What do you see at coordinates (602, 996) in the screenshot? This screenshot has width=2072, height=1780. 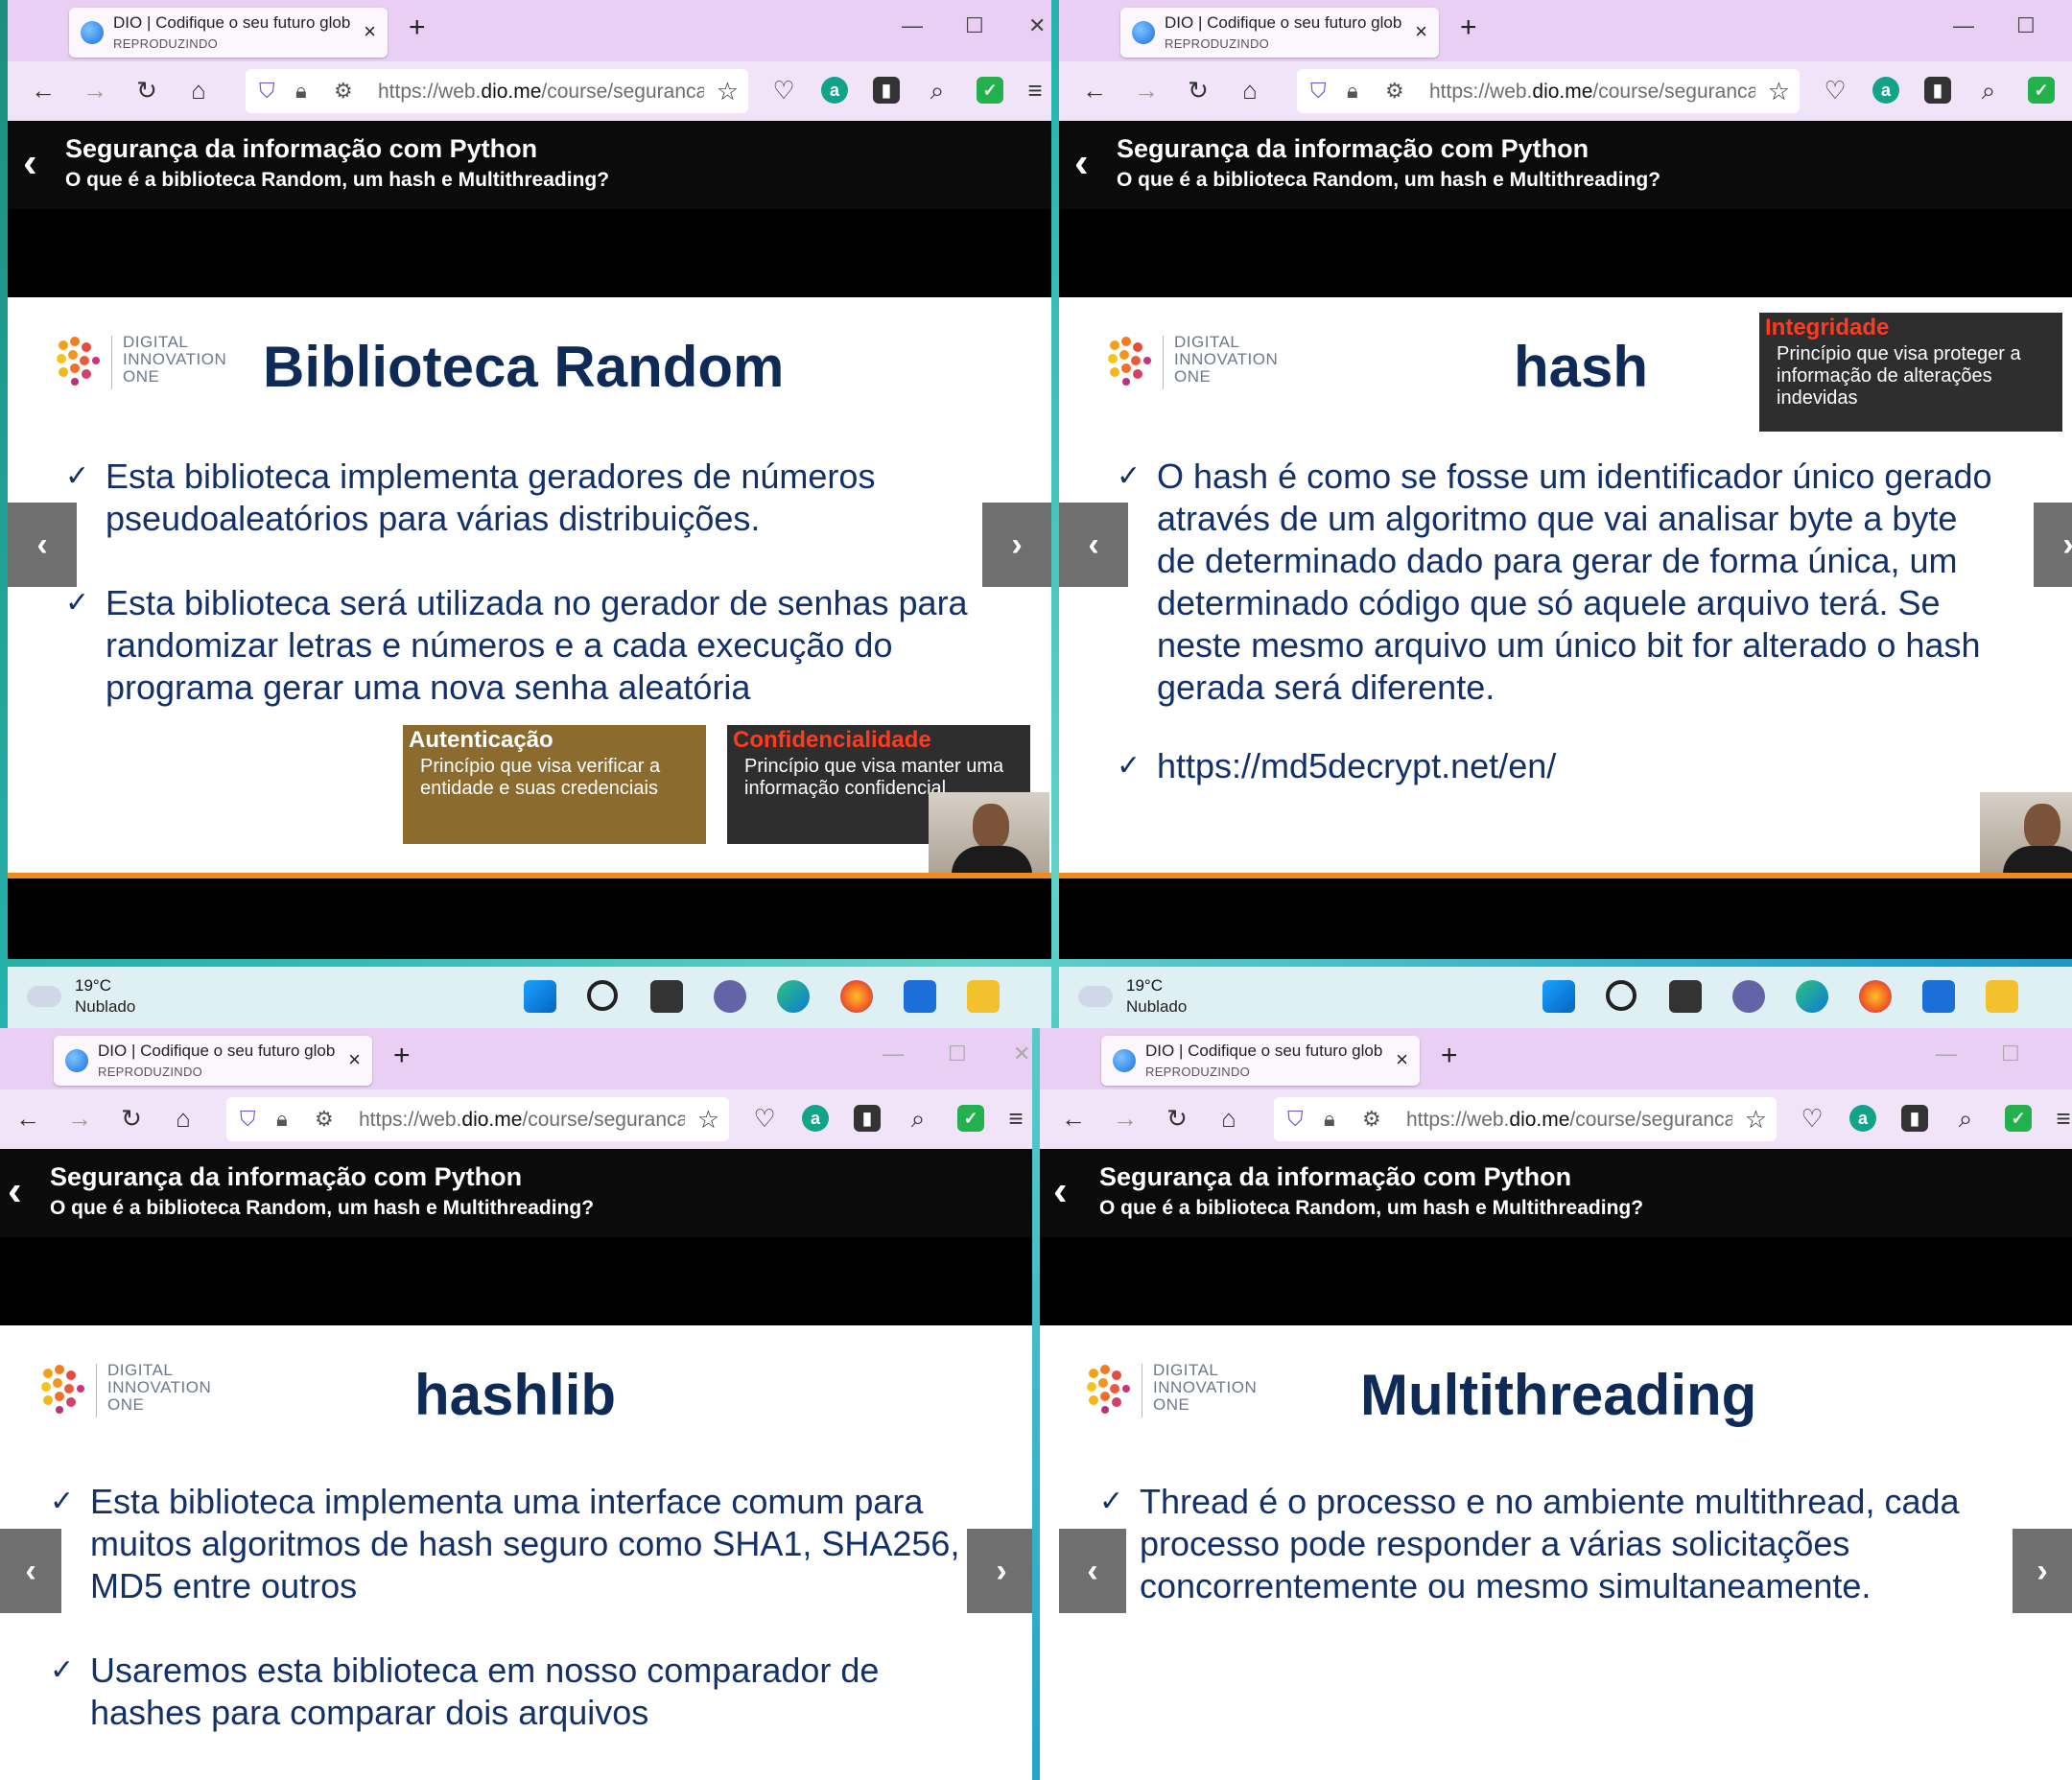 I see `search-icon` at bounding box center [602, 996].